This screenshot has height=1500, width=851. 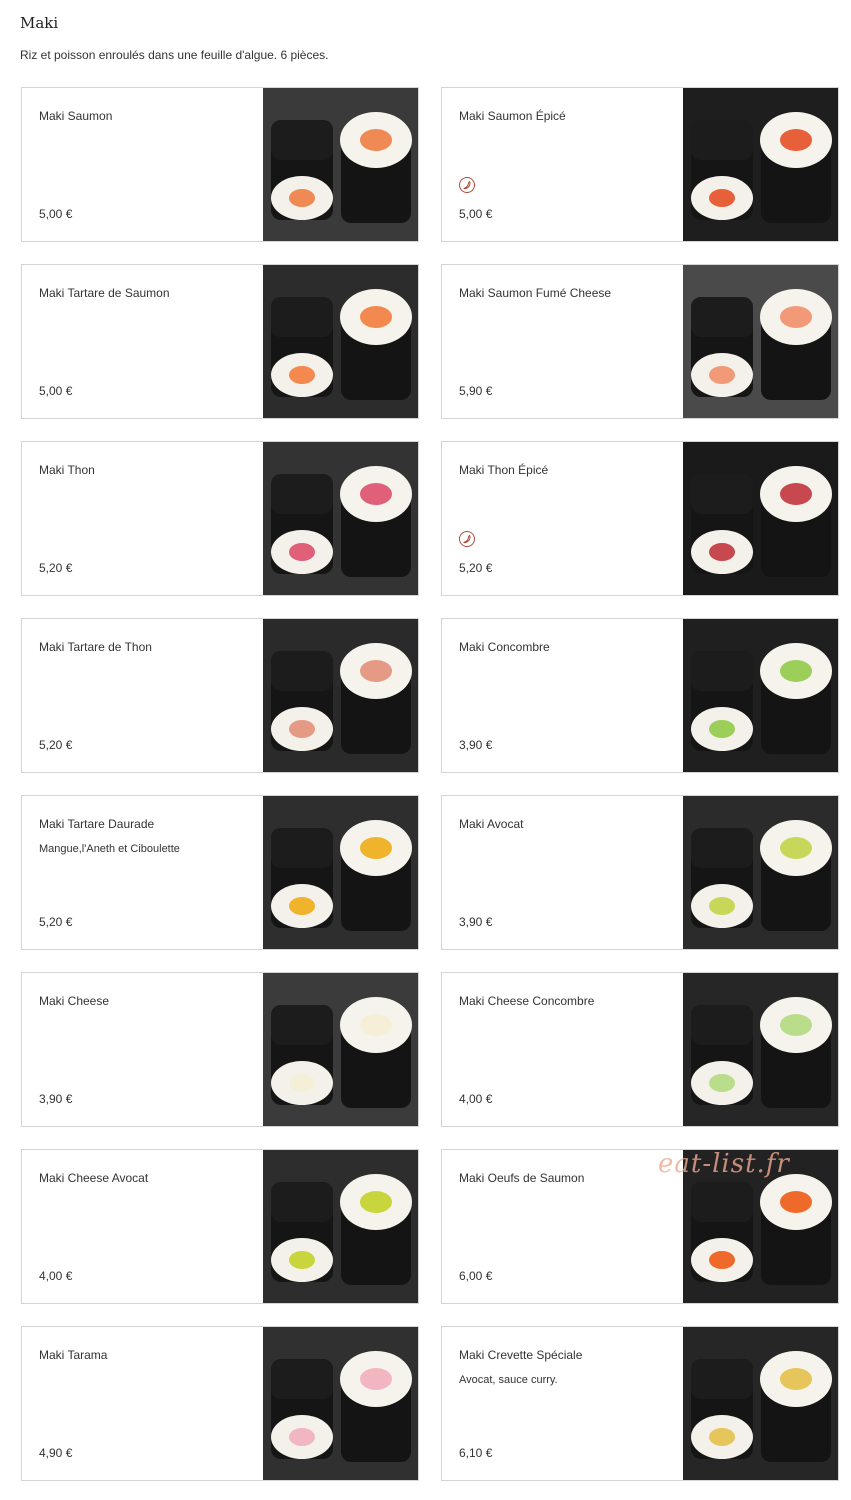 I want to click on menu-item-card: Maki Thon 5,20 €, so click(x=220, y=518).